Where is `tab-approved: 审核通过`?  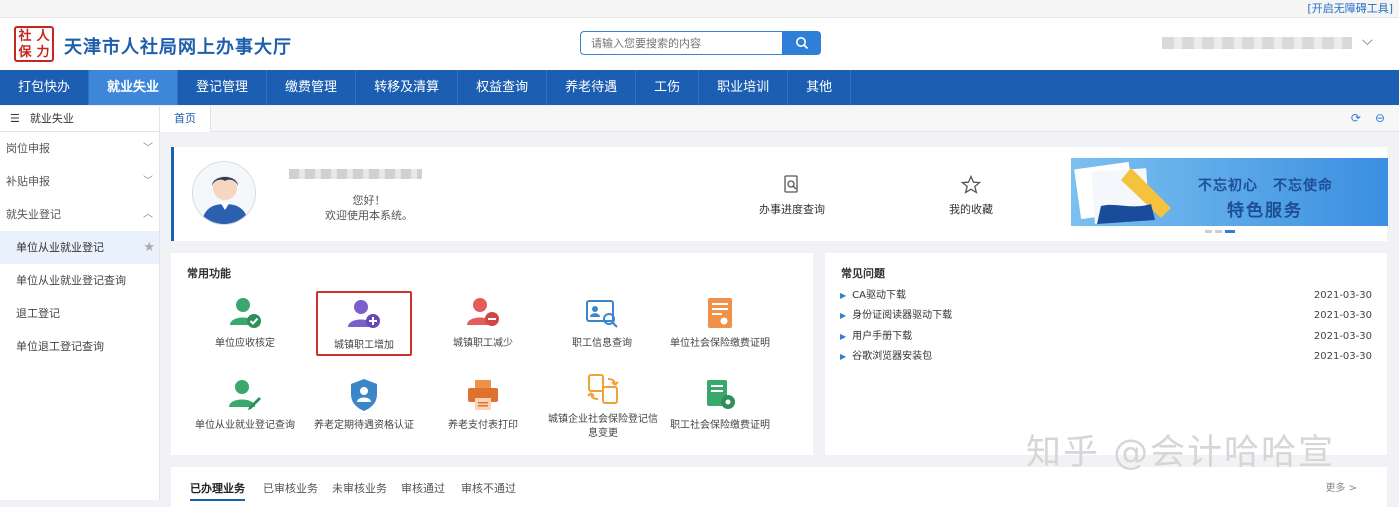 tab-approved: 审核通过 is located at coordinates (423, 488).